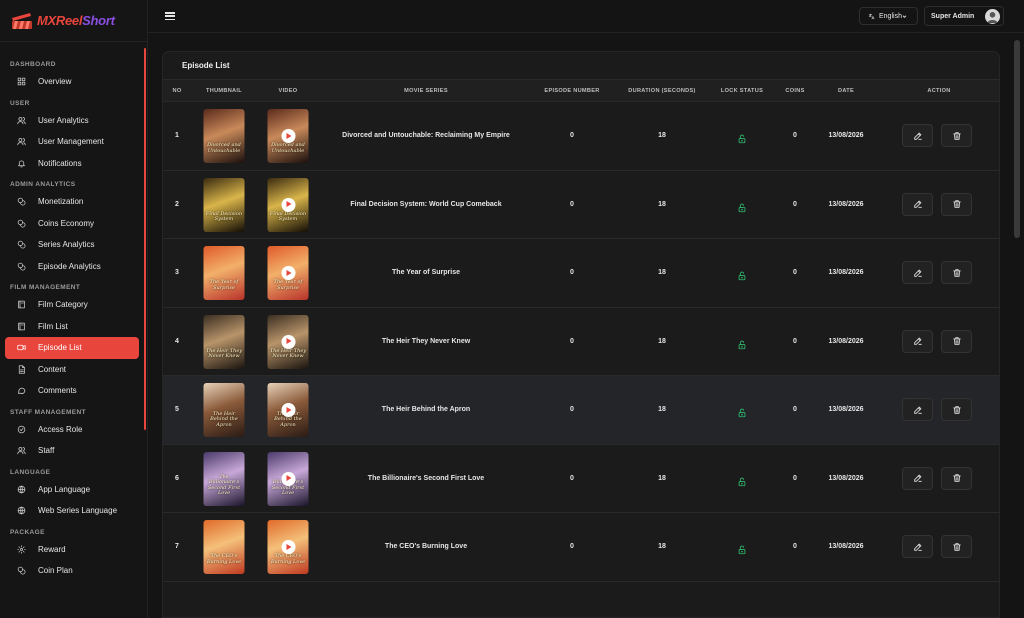  I want to click on duration: 18, so click(662, 409).